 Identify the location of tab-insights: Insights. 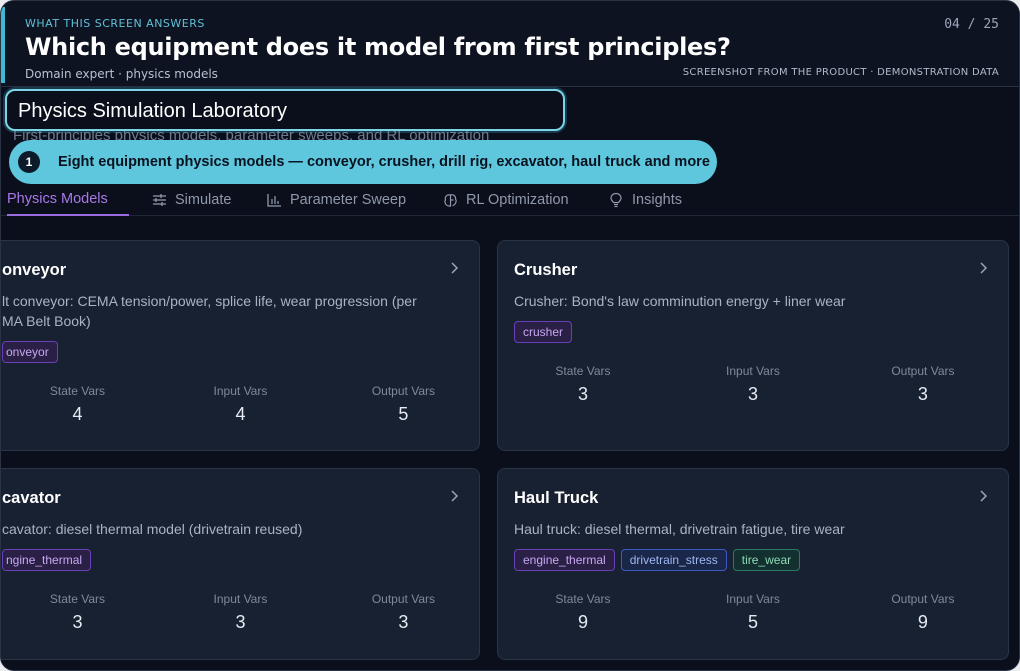
(645, 200).